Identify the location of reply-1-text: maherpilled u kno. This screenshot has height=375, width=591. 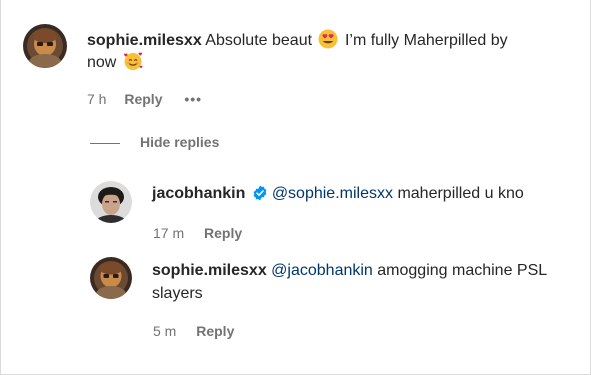
(460, 193).